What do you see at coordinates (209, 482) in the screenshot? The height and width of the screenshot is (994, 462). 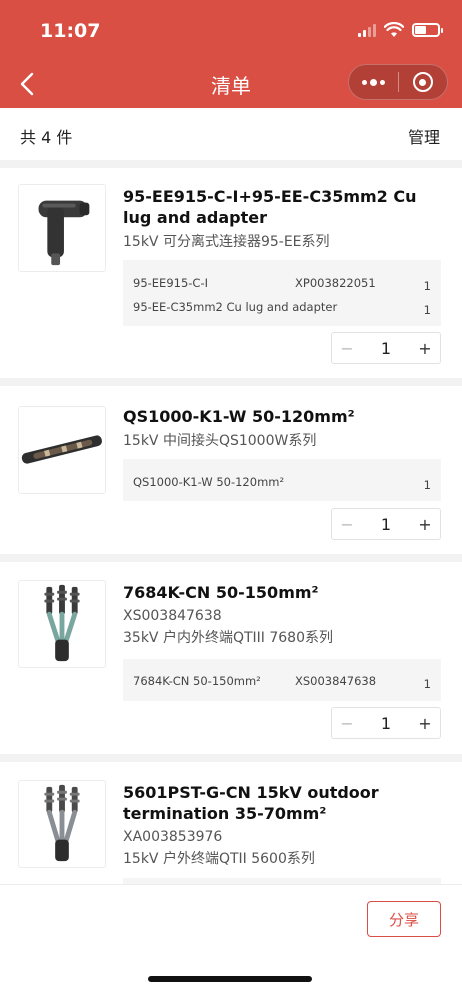 I see `detail-model: QS1000-K1-W 50-120mm²` at bounding box center [209, 482].